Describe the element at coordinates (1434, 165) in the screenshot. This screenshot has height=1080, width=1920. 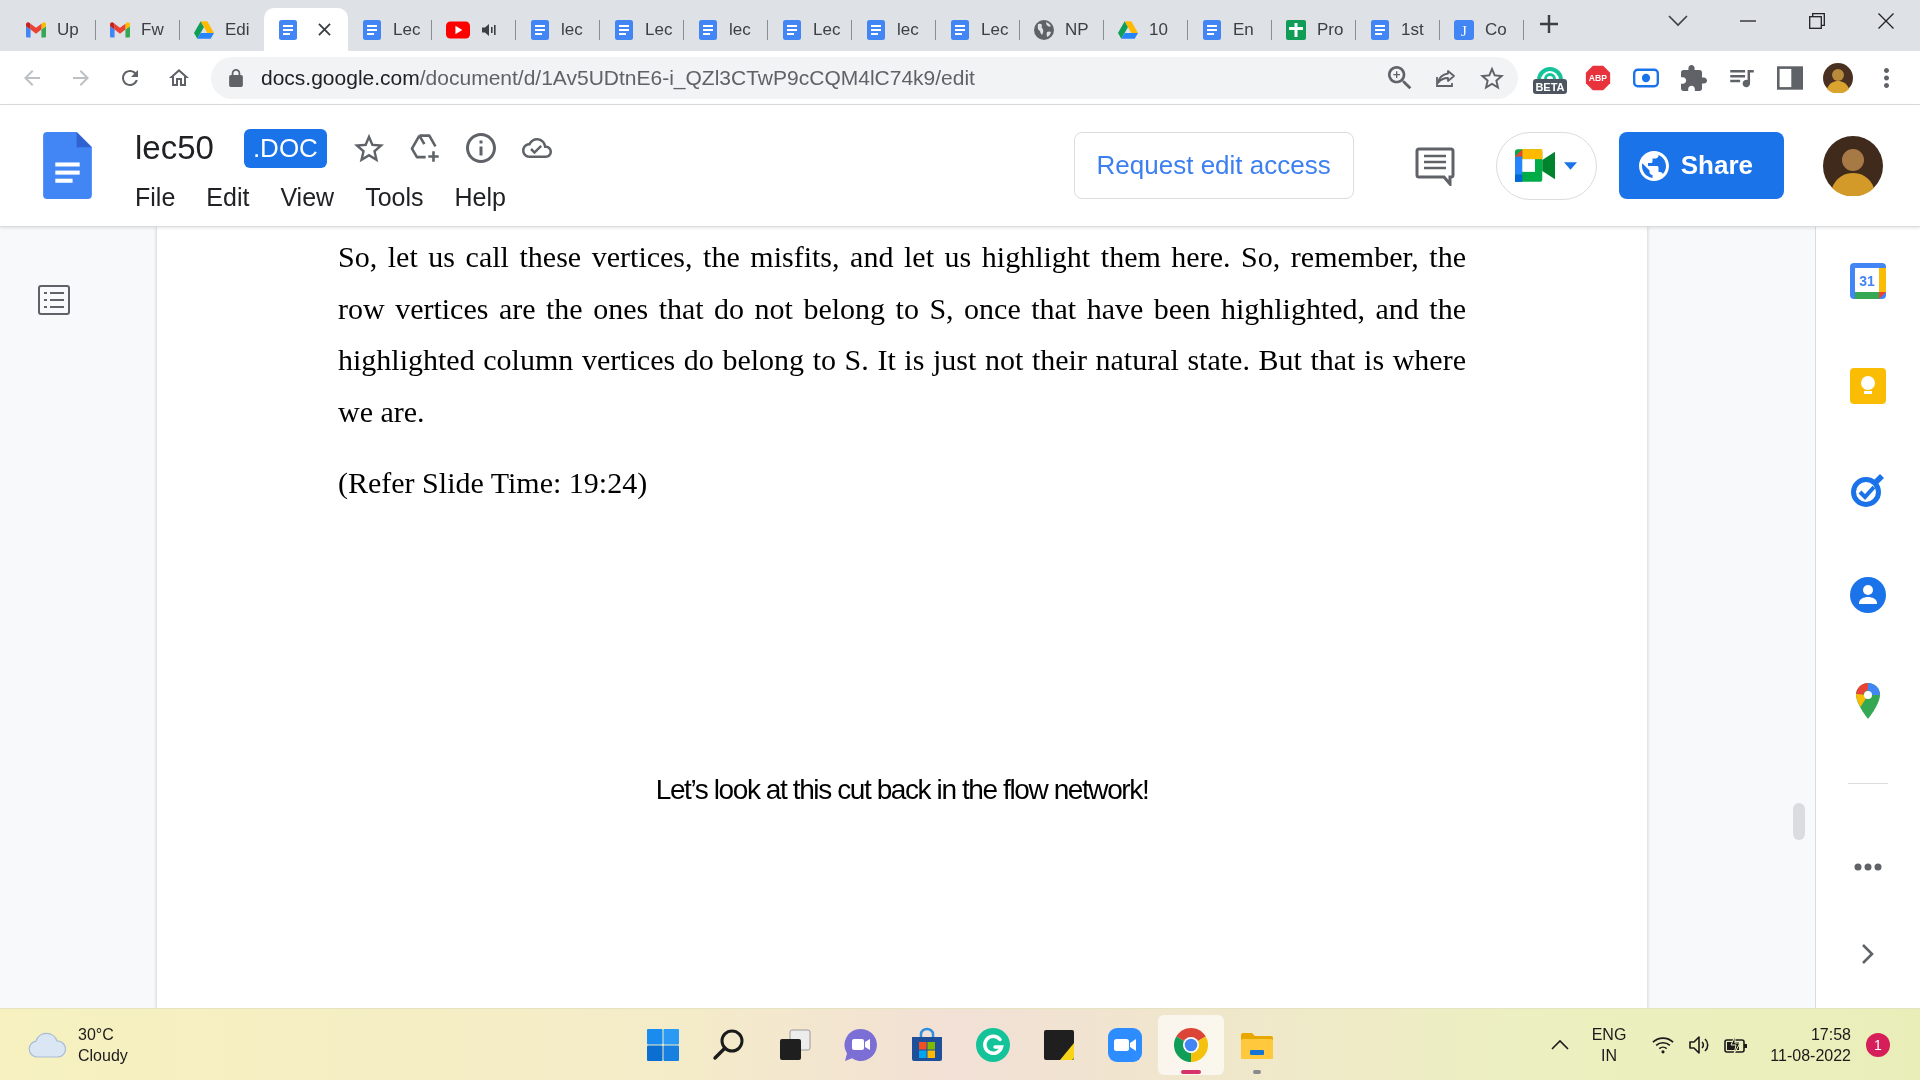
I see `comment-icon` at that location.